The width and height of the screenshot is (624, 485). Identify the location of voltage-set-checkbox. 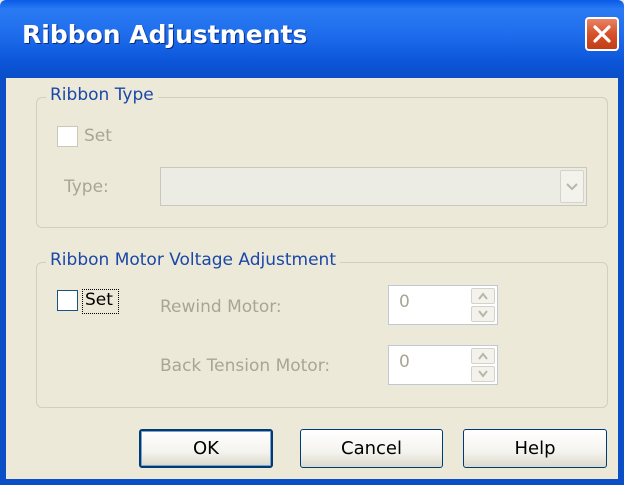
(67, 300).